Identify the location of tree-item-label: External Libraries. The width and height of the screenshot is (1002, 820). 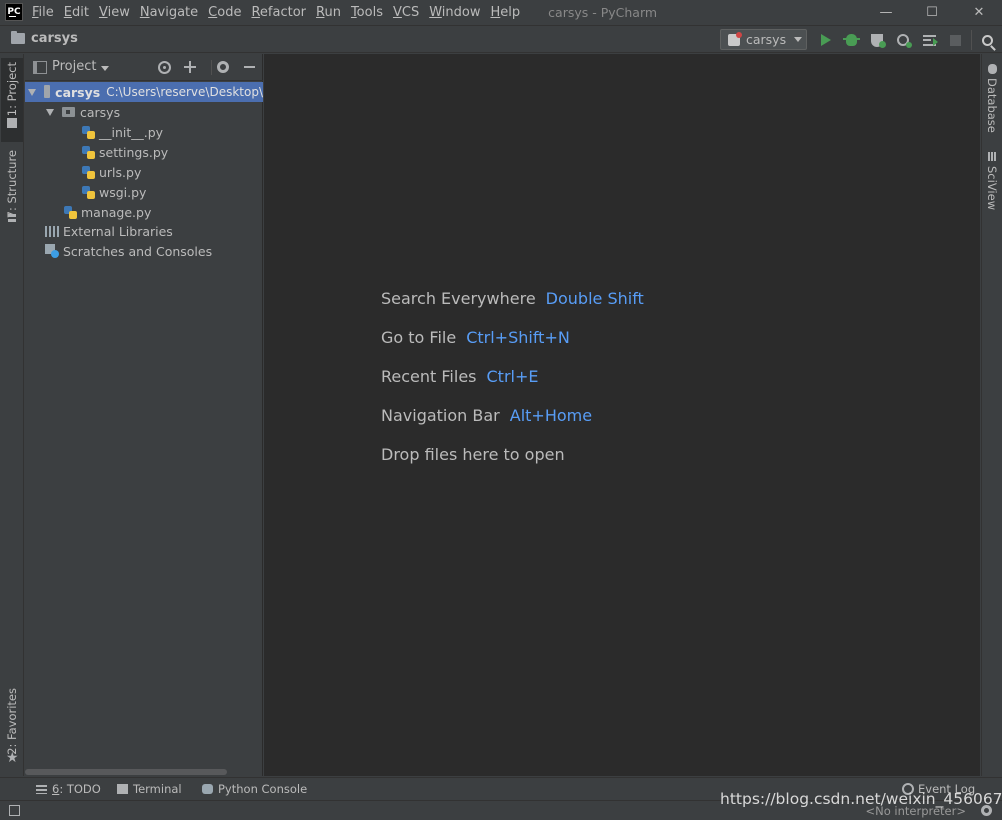
(118, 231).